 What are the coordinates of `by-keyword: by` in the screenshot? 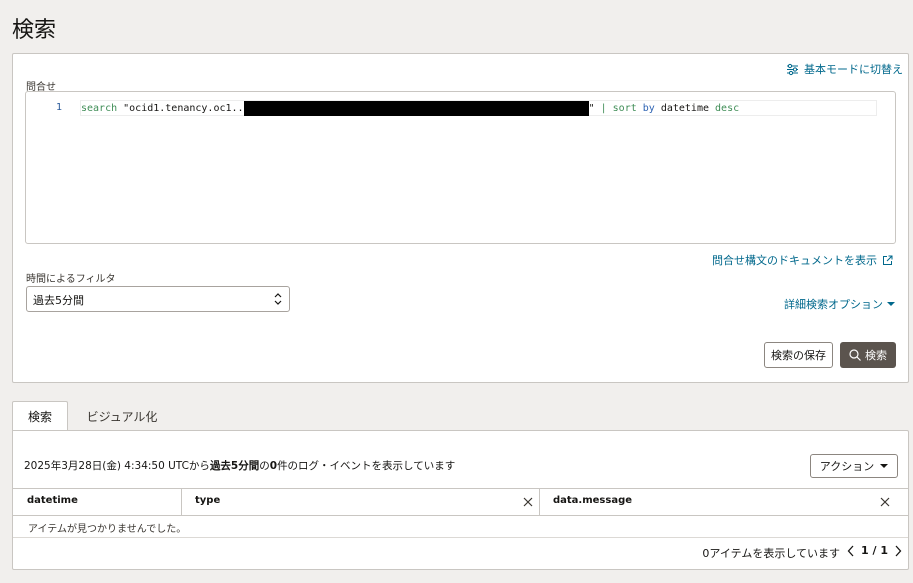 It's located at (648, 108).